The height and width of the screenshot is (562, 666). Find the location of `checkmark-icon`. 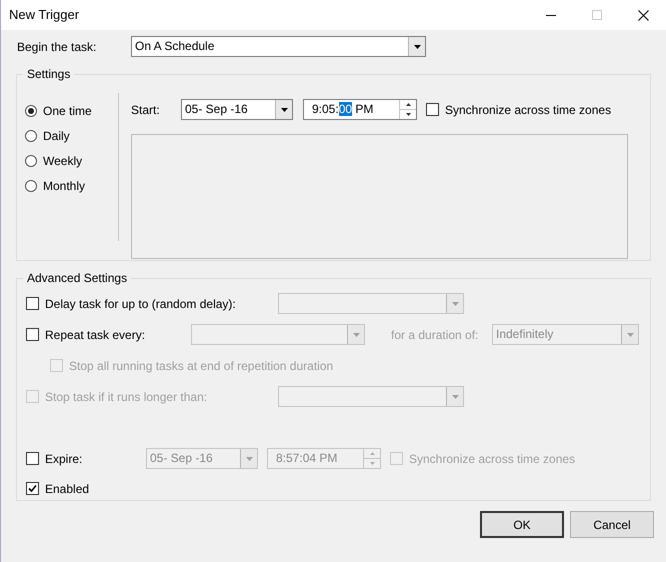

checkmark-icon is located at coordinates (32, 488).